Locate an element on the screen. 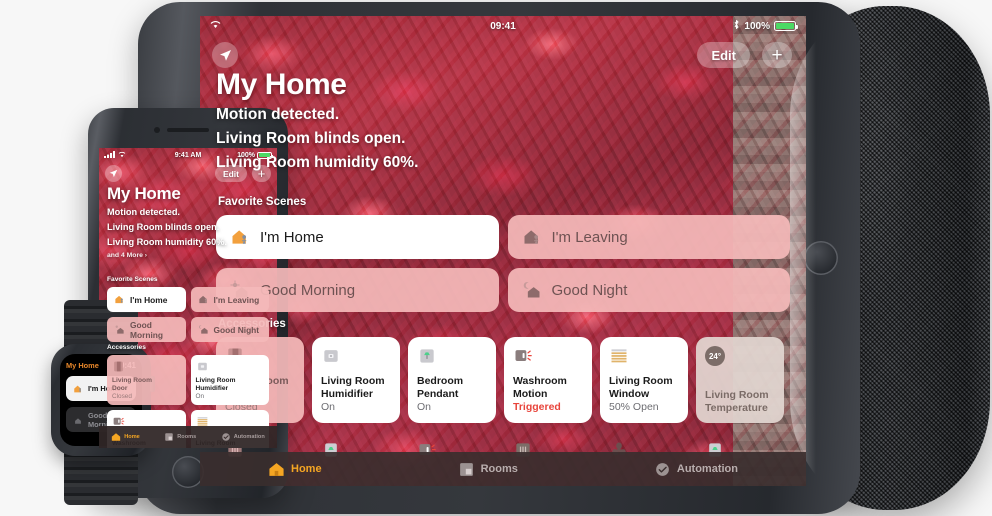 Image resolution: width=992 pixels, height=516 pixels. iphone-earpiece is located at coordinates (188, 130).